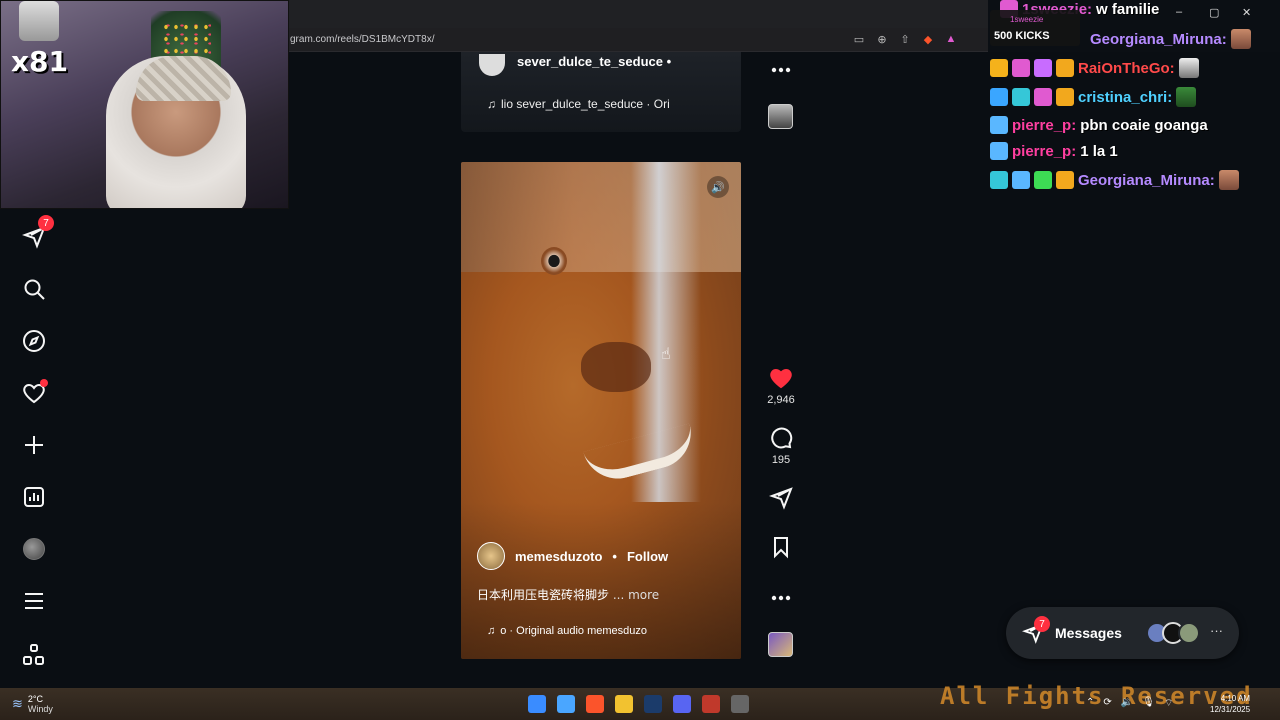  Describe the element at coordinates (999, 68) in the screenshot. I see `crown-icon` at that location.